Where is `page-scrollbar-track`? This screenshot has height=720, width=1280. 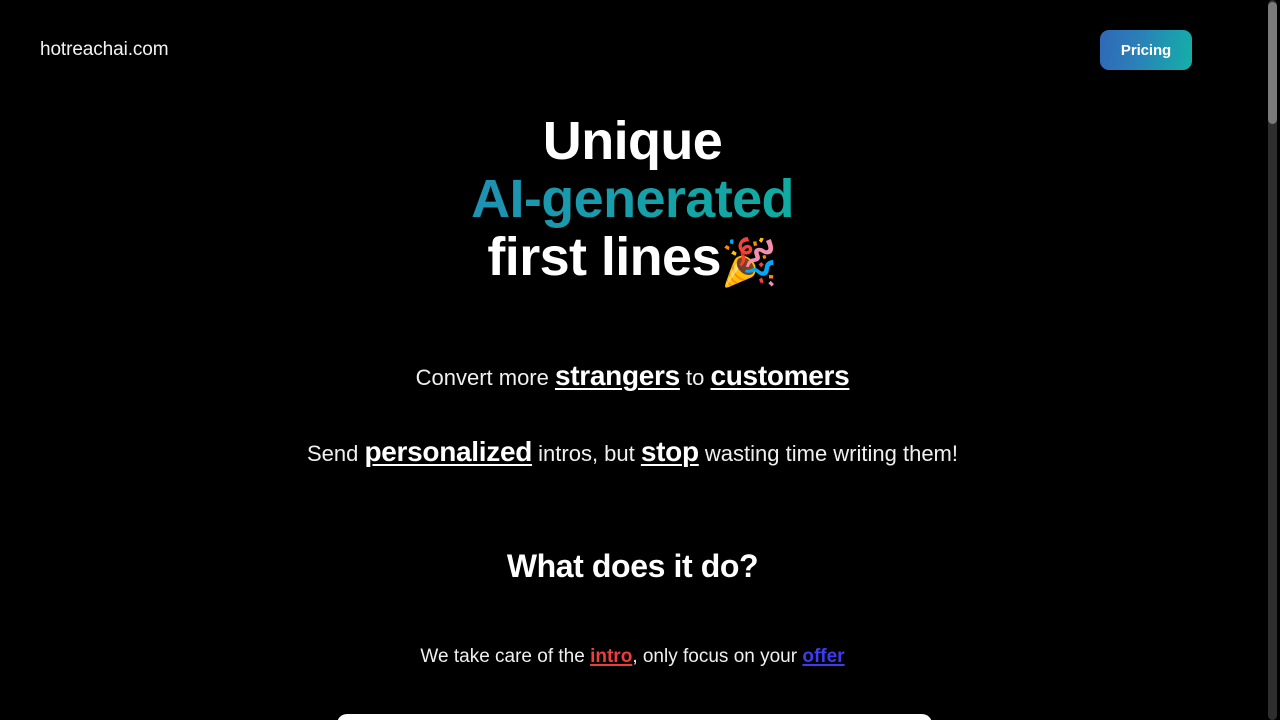
page-scrollbar-track is located at coordinates (1272, 360).